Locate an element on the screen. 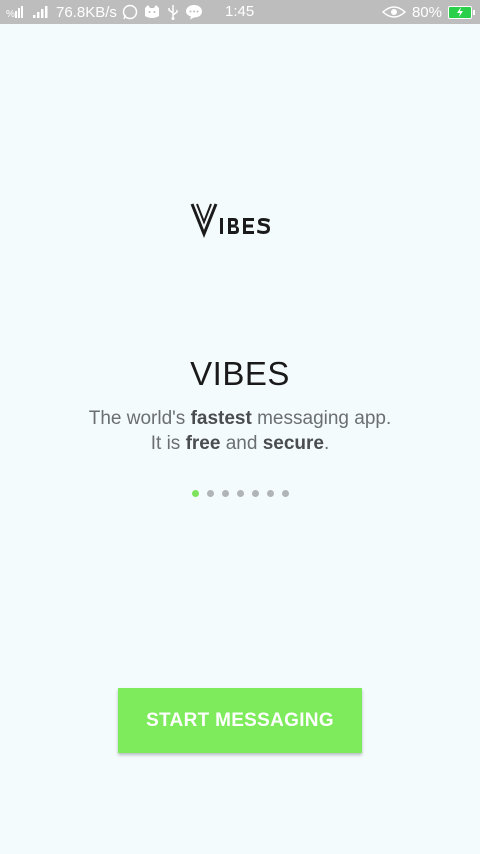 The image size is (480, 854). tagline-line-2: It is free and secure. is located at coordinates (240, 444).